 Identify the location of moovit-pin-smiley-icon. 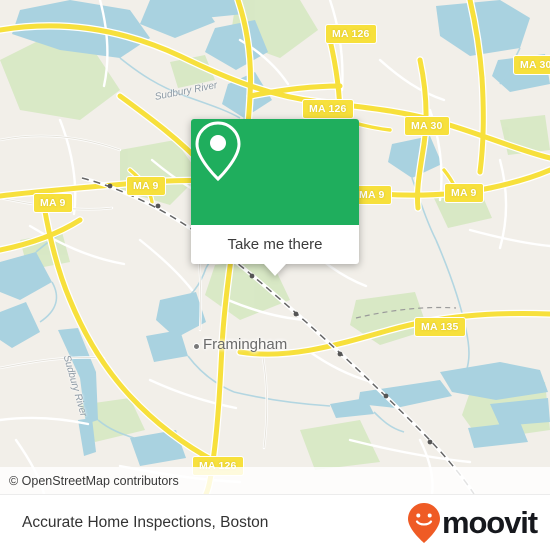
(423, 522).